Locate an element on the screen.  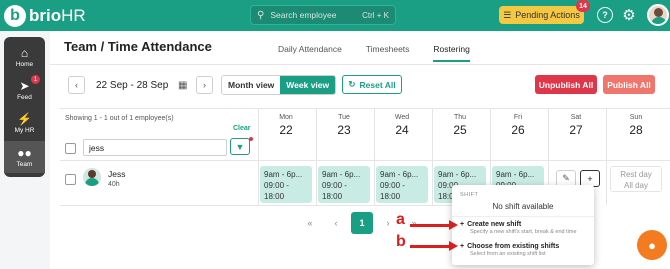
next-page-button: › is located at coordinates (388, 223).